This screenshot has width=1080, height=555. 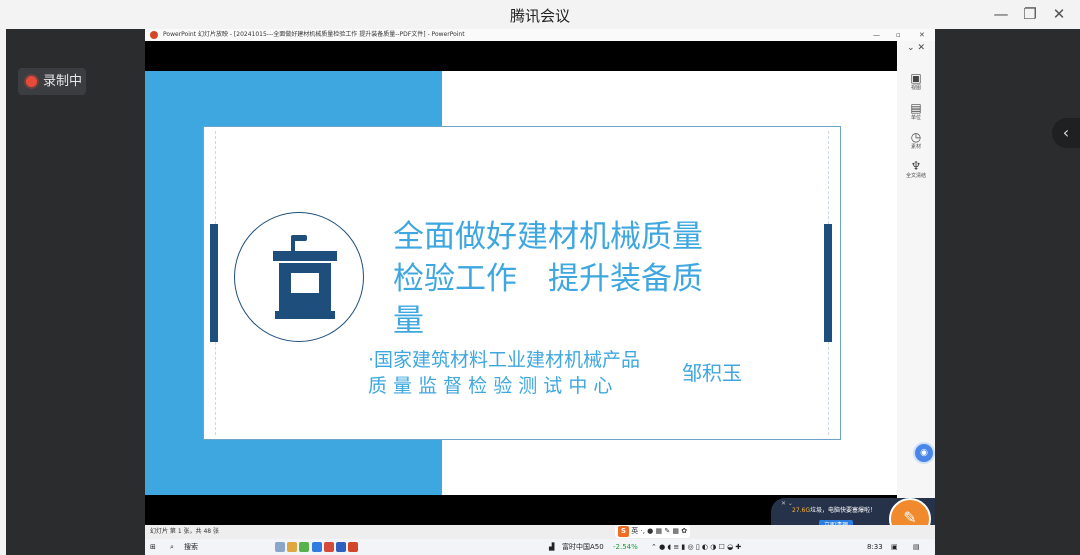 What do you see at coordinates (898, 35) in the screenshot?
I see `ppt-restore-button: ▫` at bounding box center [898, 35].